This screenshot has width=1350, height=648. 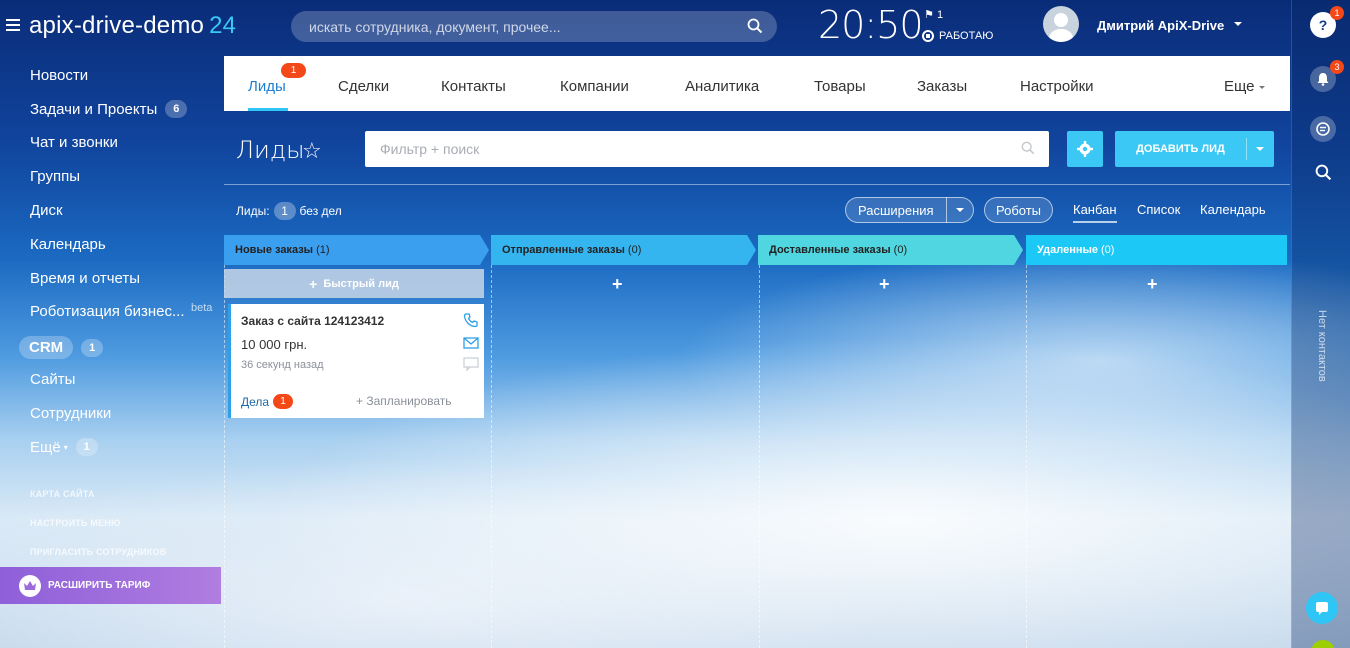 What do you see at coordinates (1239, 86) in the screenshot?
I see `tab-more-label: Еще` at bounding box center [1239, 86].